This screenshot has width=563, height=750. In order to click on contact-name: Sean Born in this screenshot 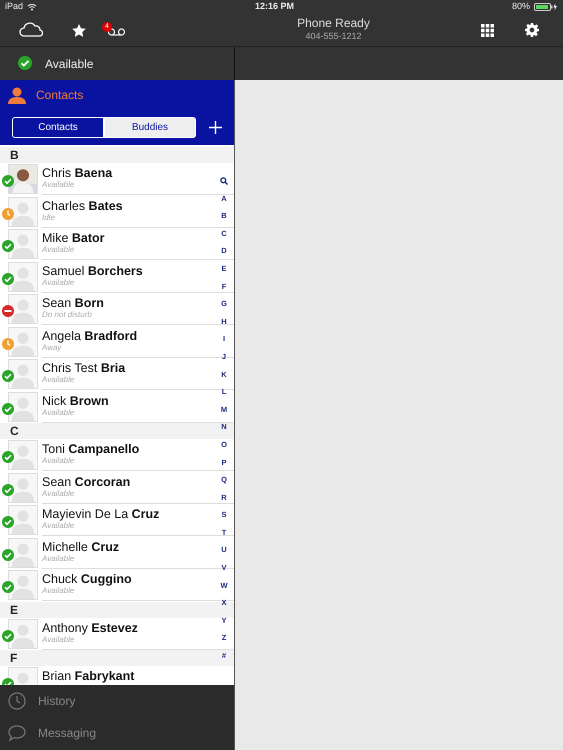, I will do `click(73, 303)`.